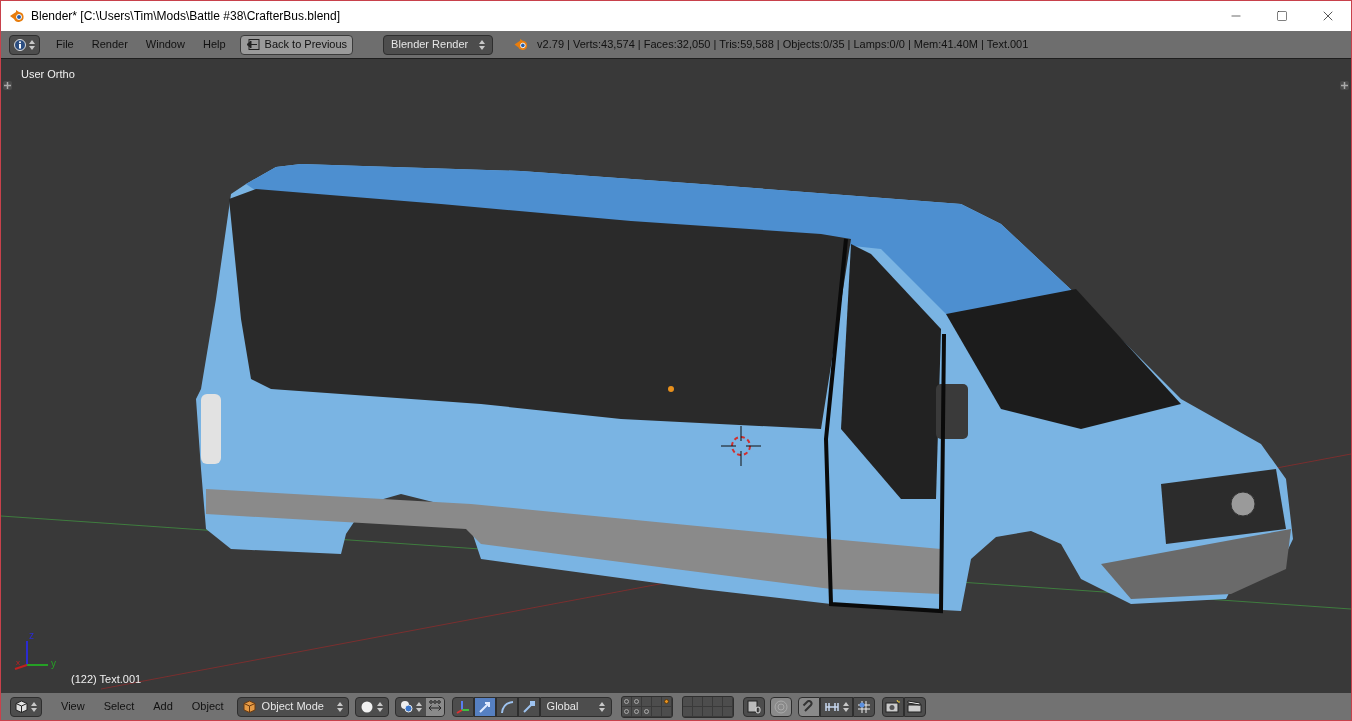 This screenshot has height=721, width=1352. I want to click on magnet-icon, so click(808, 706).